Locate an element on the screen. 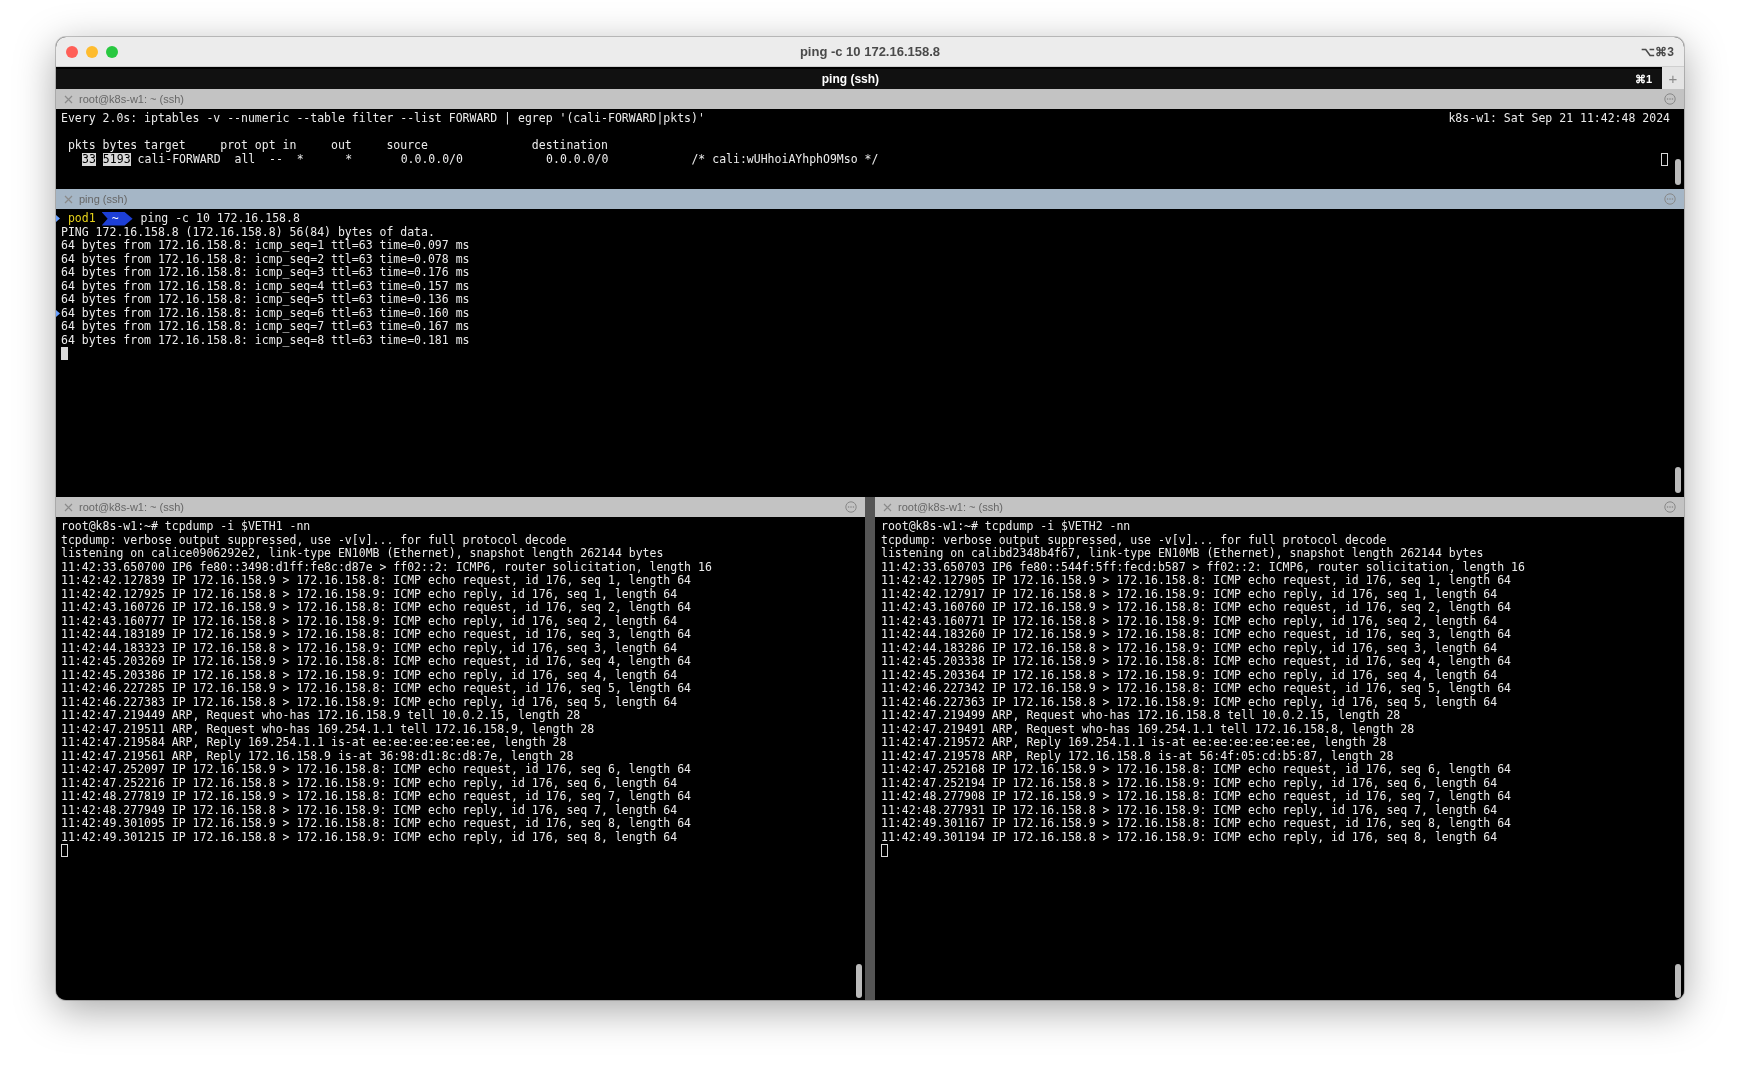 This screenshot has width=1740, height=1075. terminal-line: 11:42:47.219499 ARP, Request who-has 172.16.158.8 tell 10.0.2.15, length 28 is located at coordinates (1141, 716).